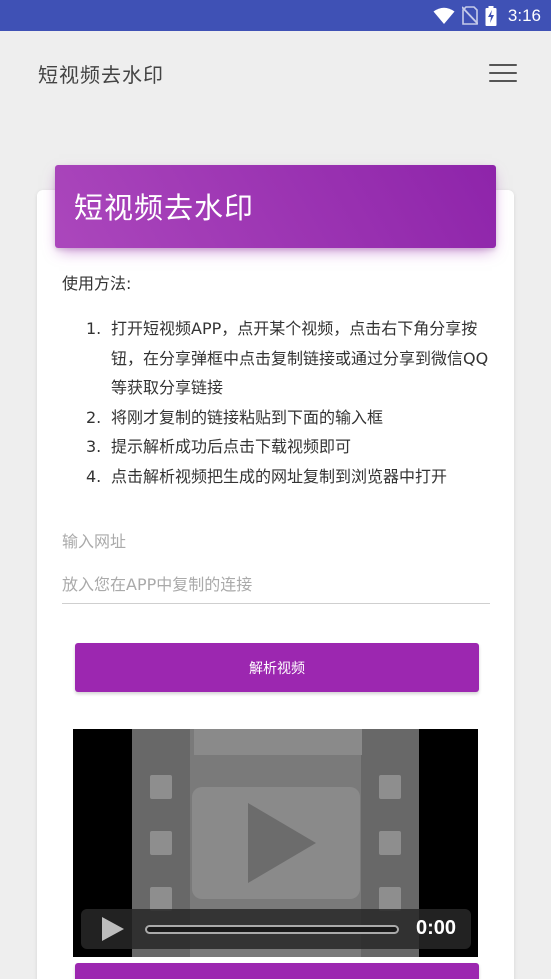 This screenshot has width=551, height=979. Describe the element at coordinates (278, 742) in the screenshot. I see `poster-band` at that location.